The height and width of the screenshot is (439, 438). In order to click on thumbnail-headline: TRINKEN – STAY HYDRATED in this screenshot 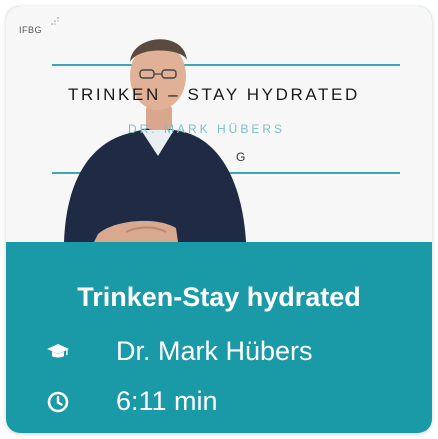, I will do `click(214, 94)`.